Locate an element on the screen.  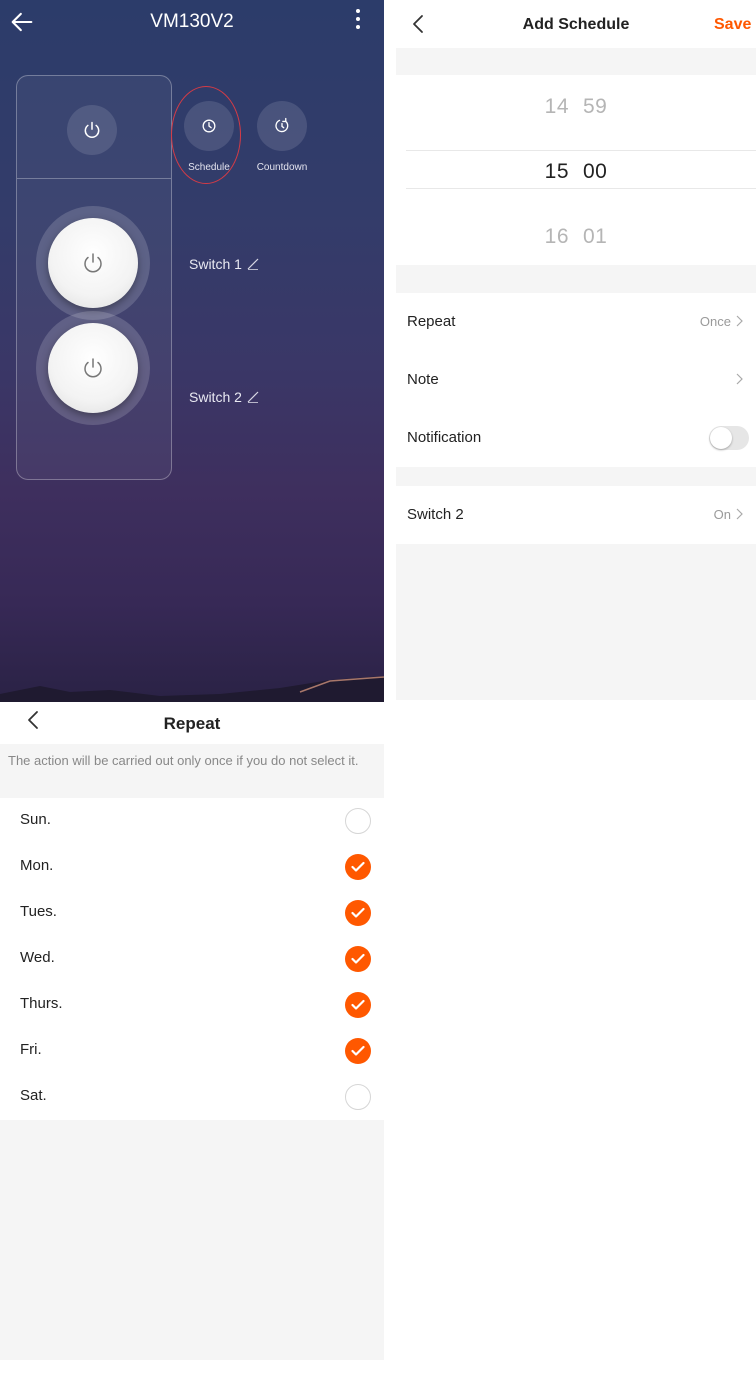
day-row: Sat. is located at coordinates (192, 1097).